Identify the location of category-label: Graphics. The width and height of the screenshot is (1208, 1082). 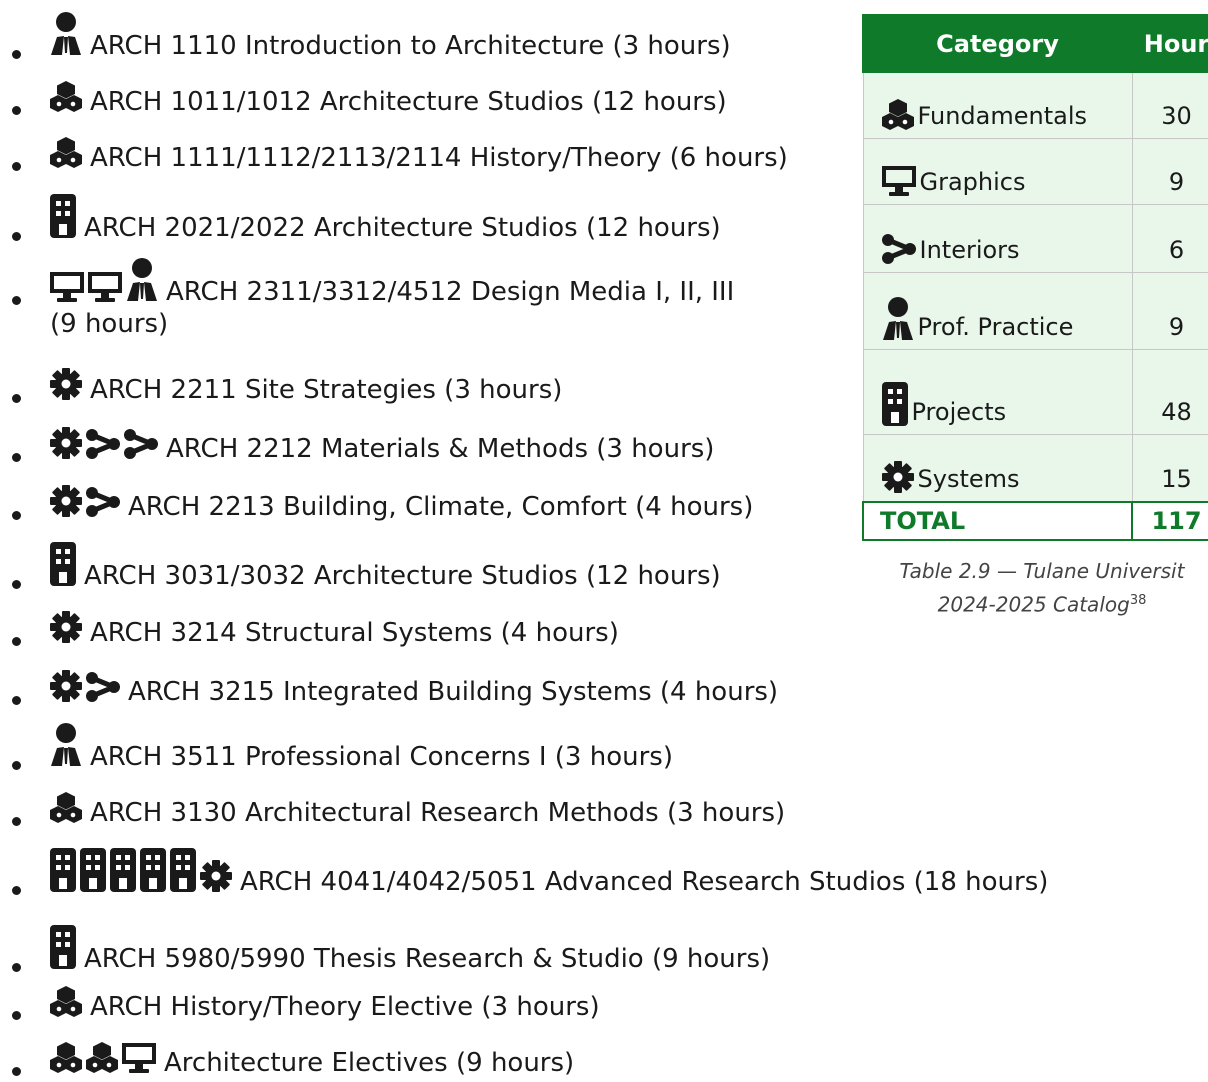
(972, 181).